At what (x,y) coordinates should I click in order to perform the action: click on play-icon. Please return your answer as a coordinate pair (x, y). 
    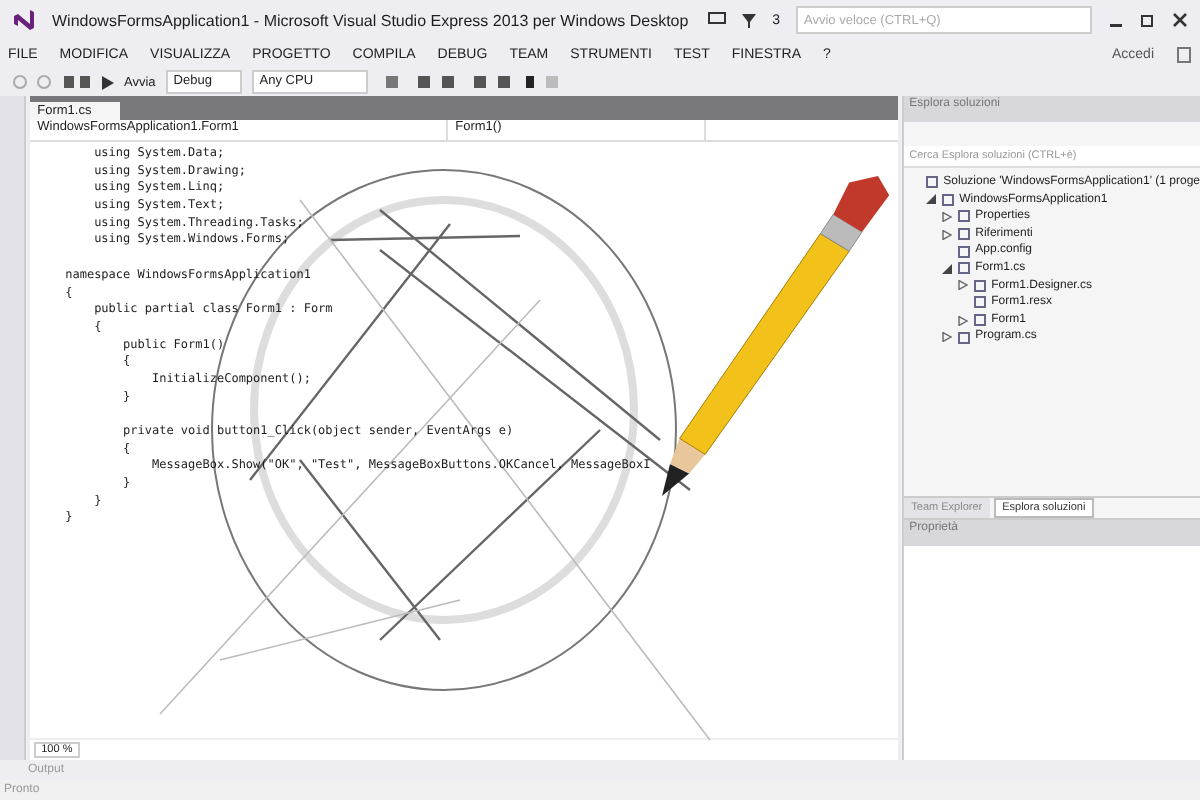
    Looking at the image, I should click on (108, 82).